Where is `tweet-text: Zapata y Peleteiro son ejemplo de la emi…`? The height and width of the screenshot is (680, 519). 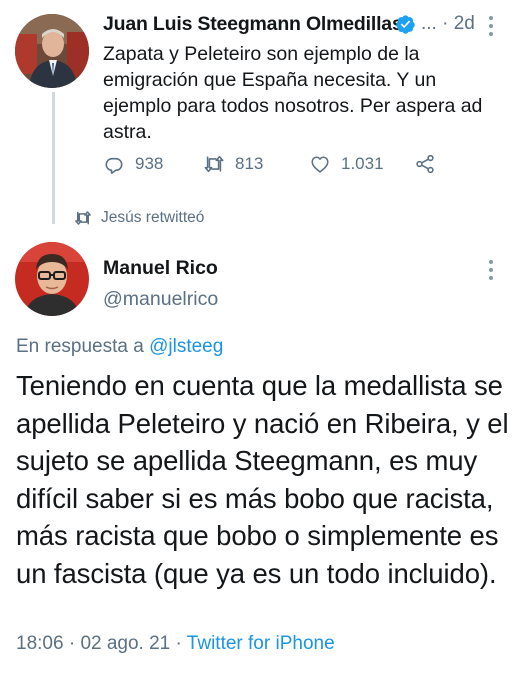
tweet-text: Zapata y Peleteiro son ejemplo de la emi… is located at coordinates (293, 93).